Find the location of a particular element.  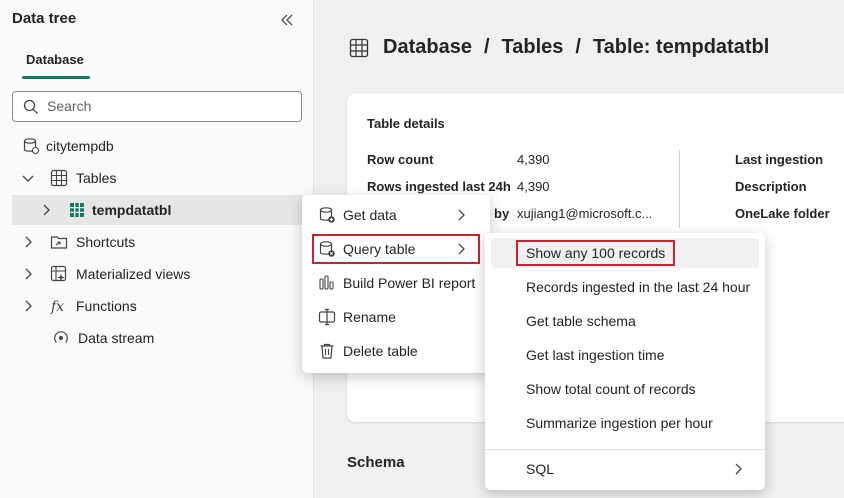

description-label: Description is located at coordinates (771, 186).